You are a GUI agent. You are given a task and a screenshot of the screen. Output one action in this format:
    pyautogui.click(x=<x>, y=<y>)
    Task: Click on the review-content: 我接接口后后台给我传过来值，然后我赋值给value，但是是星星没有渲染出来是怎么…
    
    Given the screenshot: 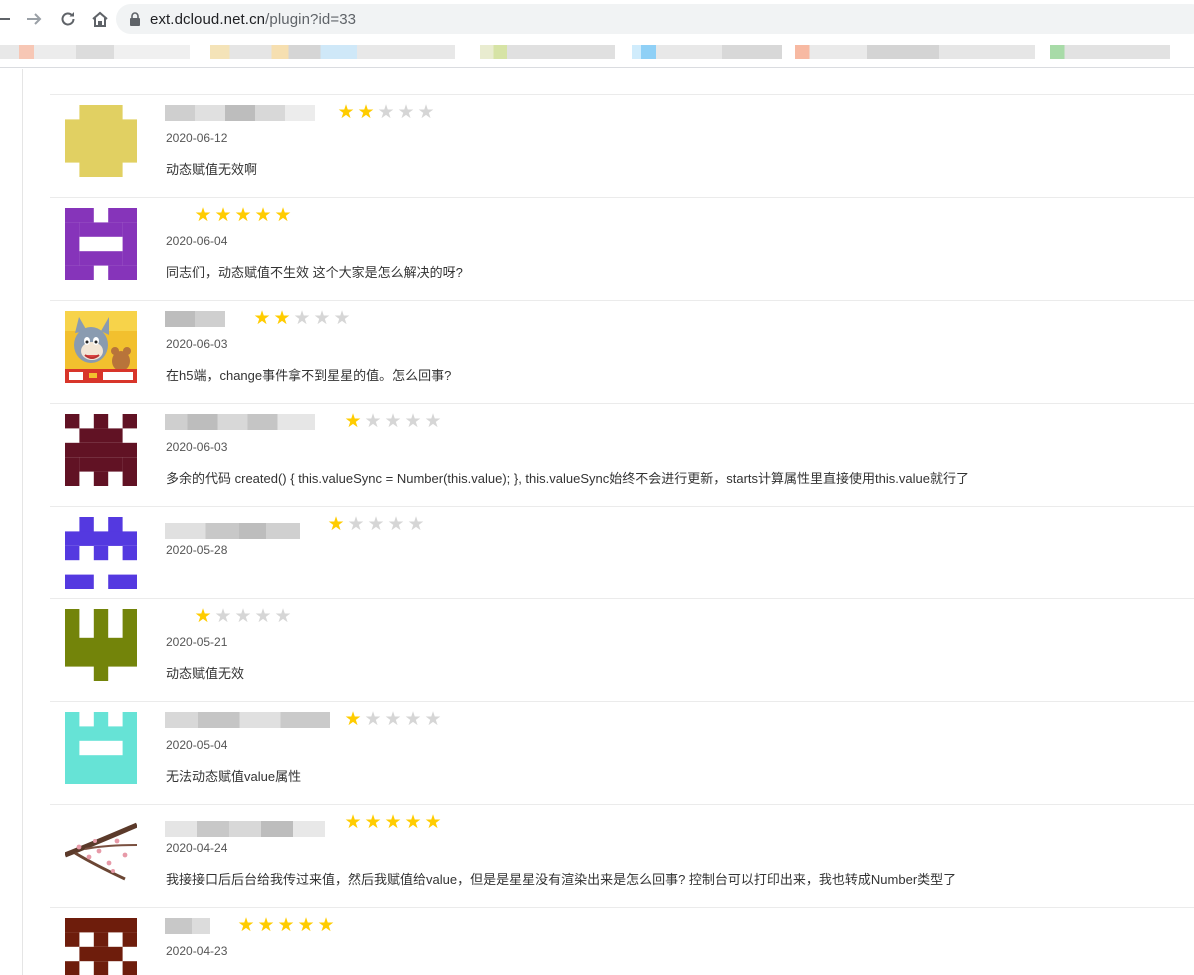 What is the action you would take?
    pyautogui.click(x=561, y=879)
    